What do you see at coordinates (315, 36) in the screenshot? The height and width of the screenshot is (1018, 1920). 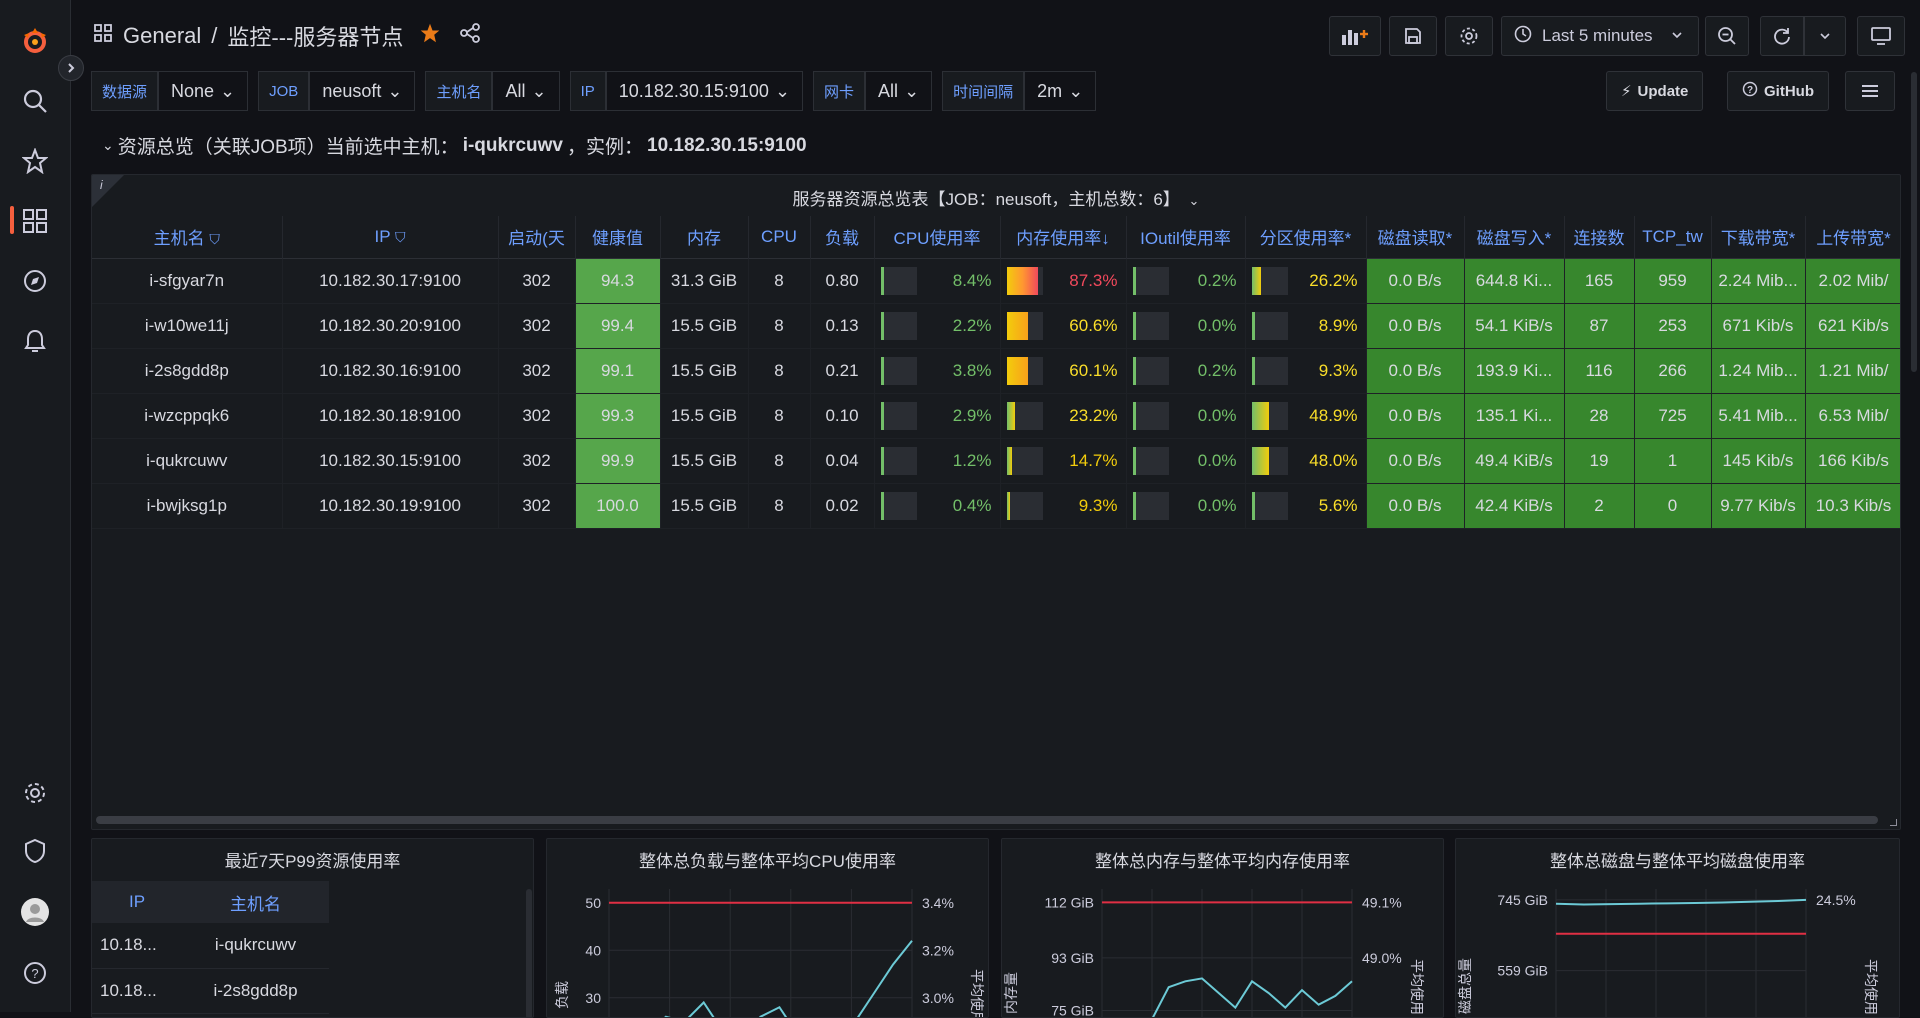 I see `dashboard-title: 监控---服务器节点` at bounding box center [315, 36].